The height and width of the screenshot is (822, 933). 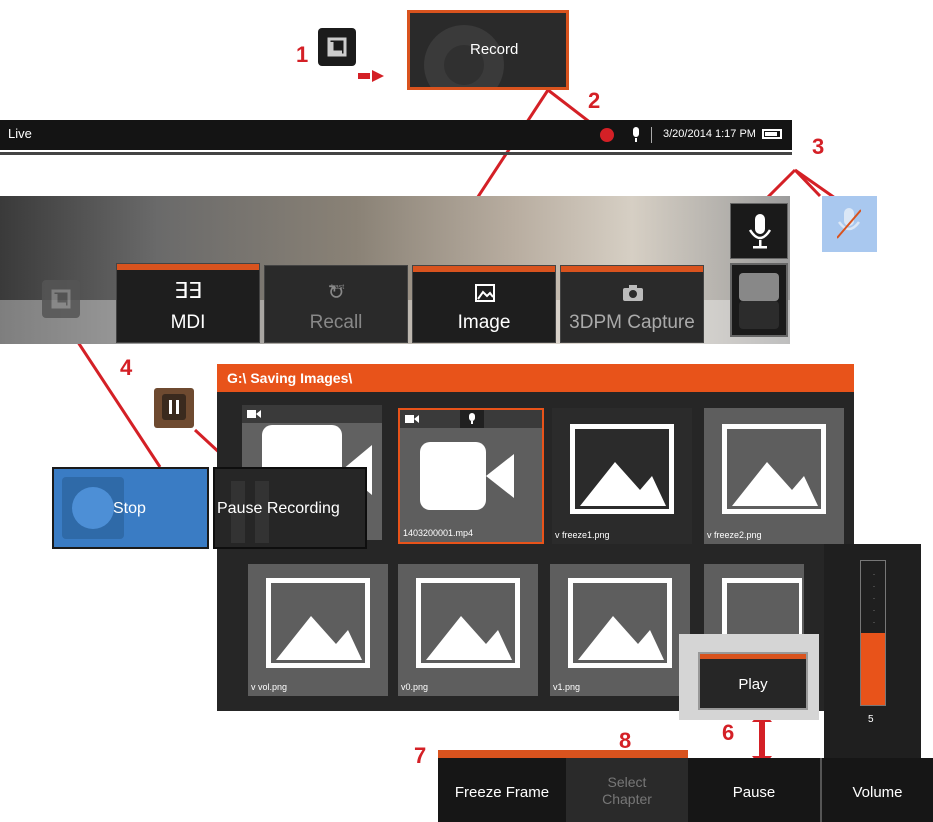 I want to click on audio-badge, so click(x=472, y=419).